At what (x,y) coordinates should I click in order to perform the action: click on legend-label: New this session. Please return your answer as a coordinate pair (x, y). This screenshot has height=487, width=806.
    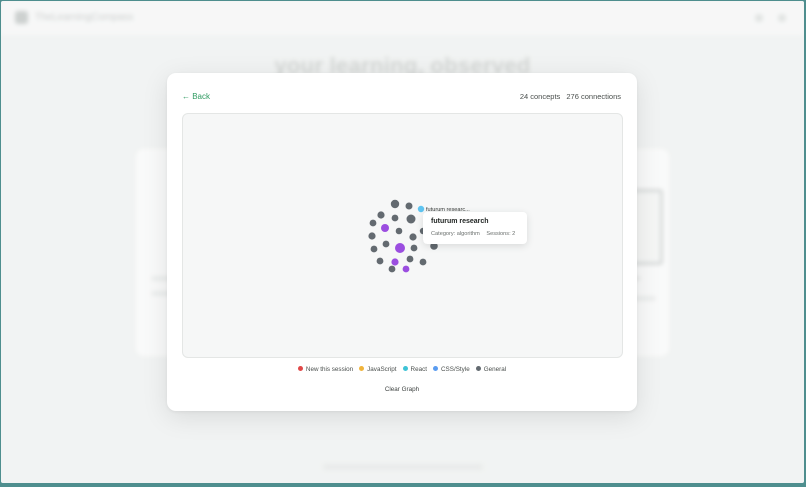
    Looking at the image, I should click on (329, 369).